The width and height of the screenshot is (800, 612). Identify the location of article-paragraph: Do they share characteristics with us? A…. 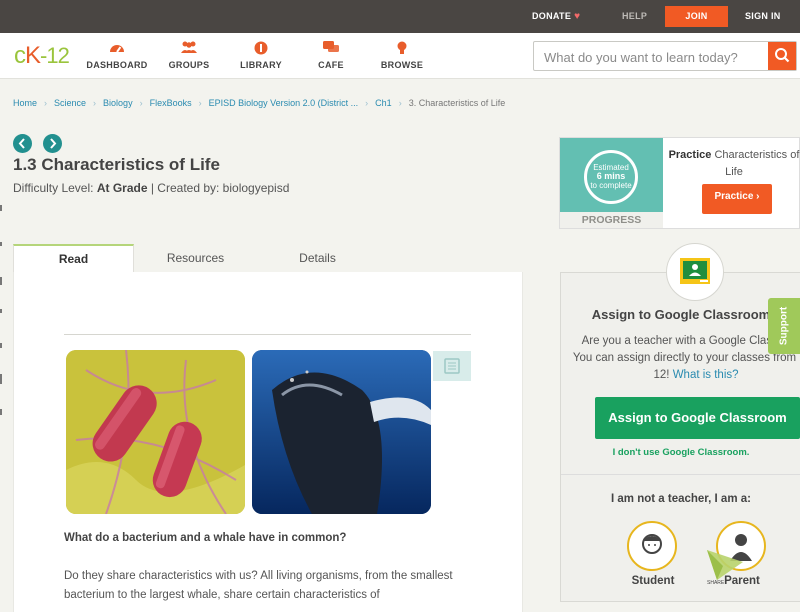
(258, 585).